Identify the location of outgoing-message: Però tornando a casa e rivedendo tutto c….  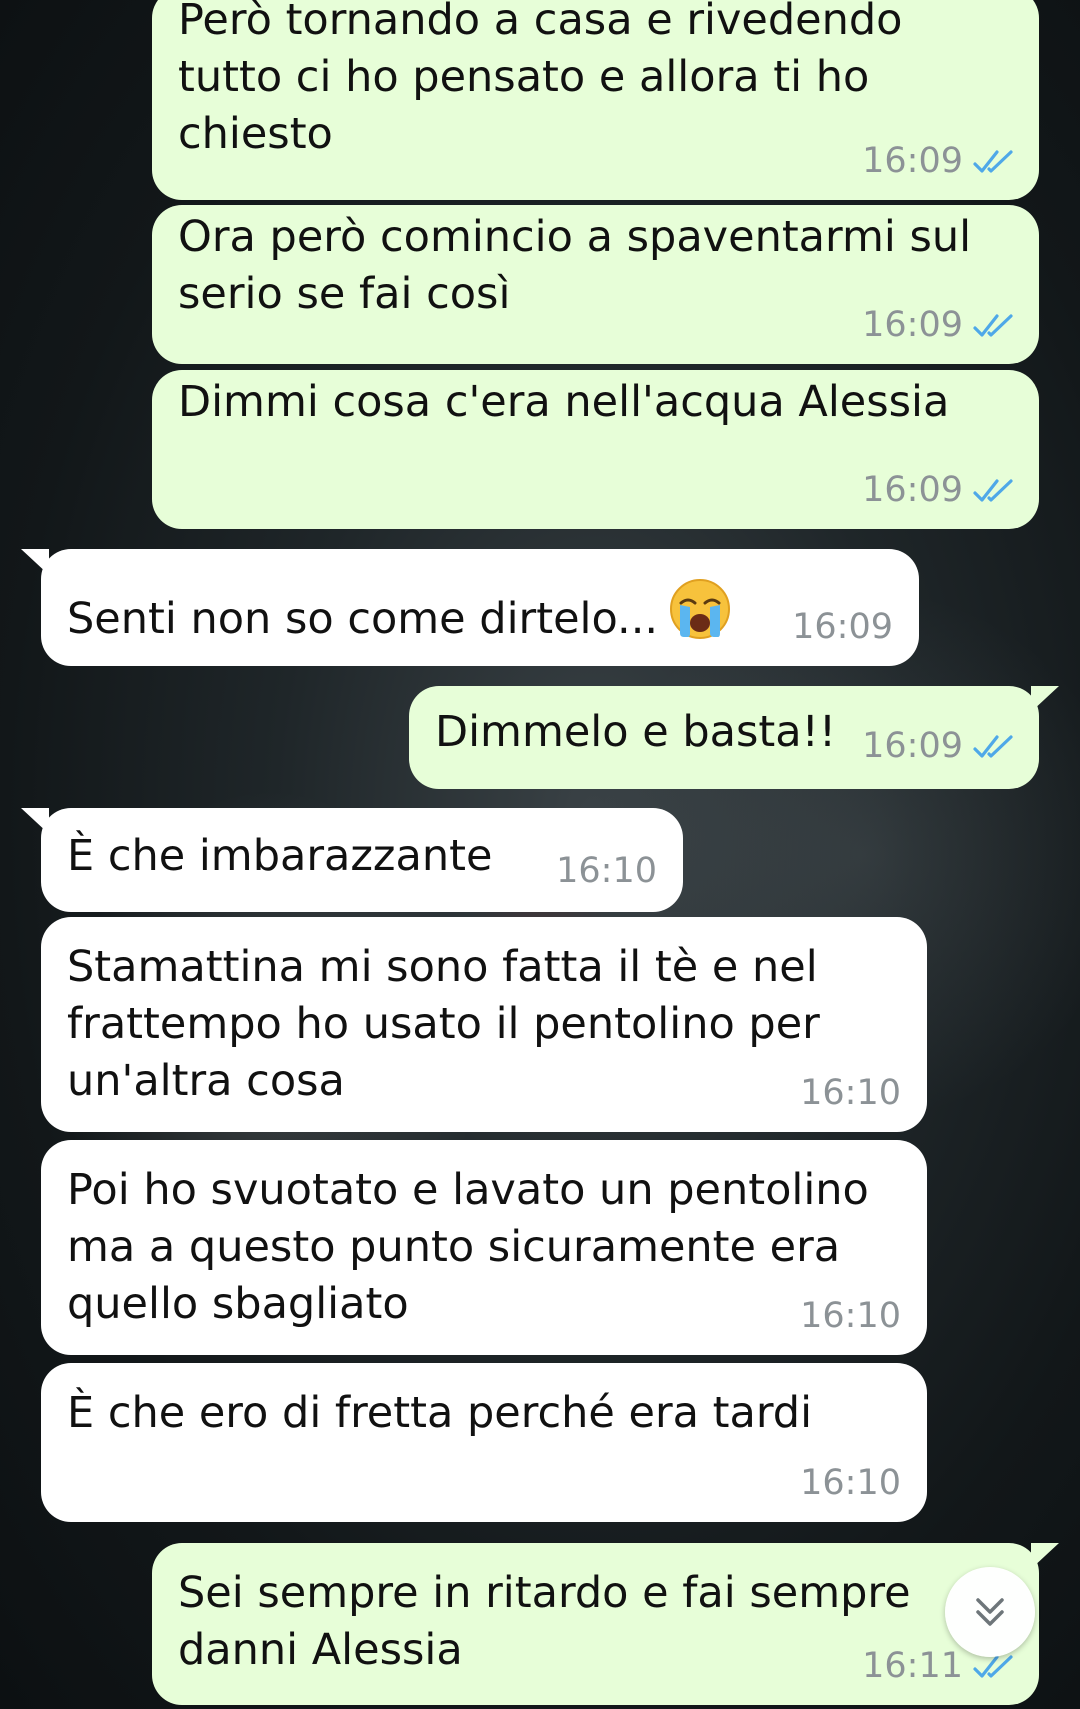
(595, 100).